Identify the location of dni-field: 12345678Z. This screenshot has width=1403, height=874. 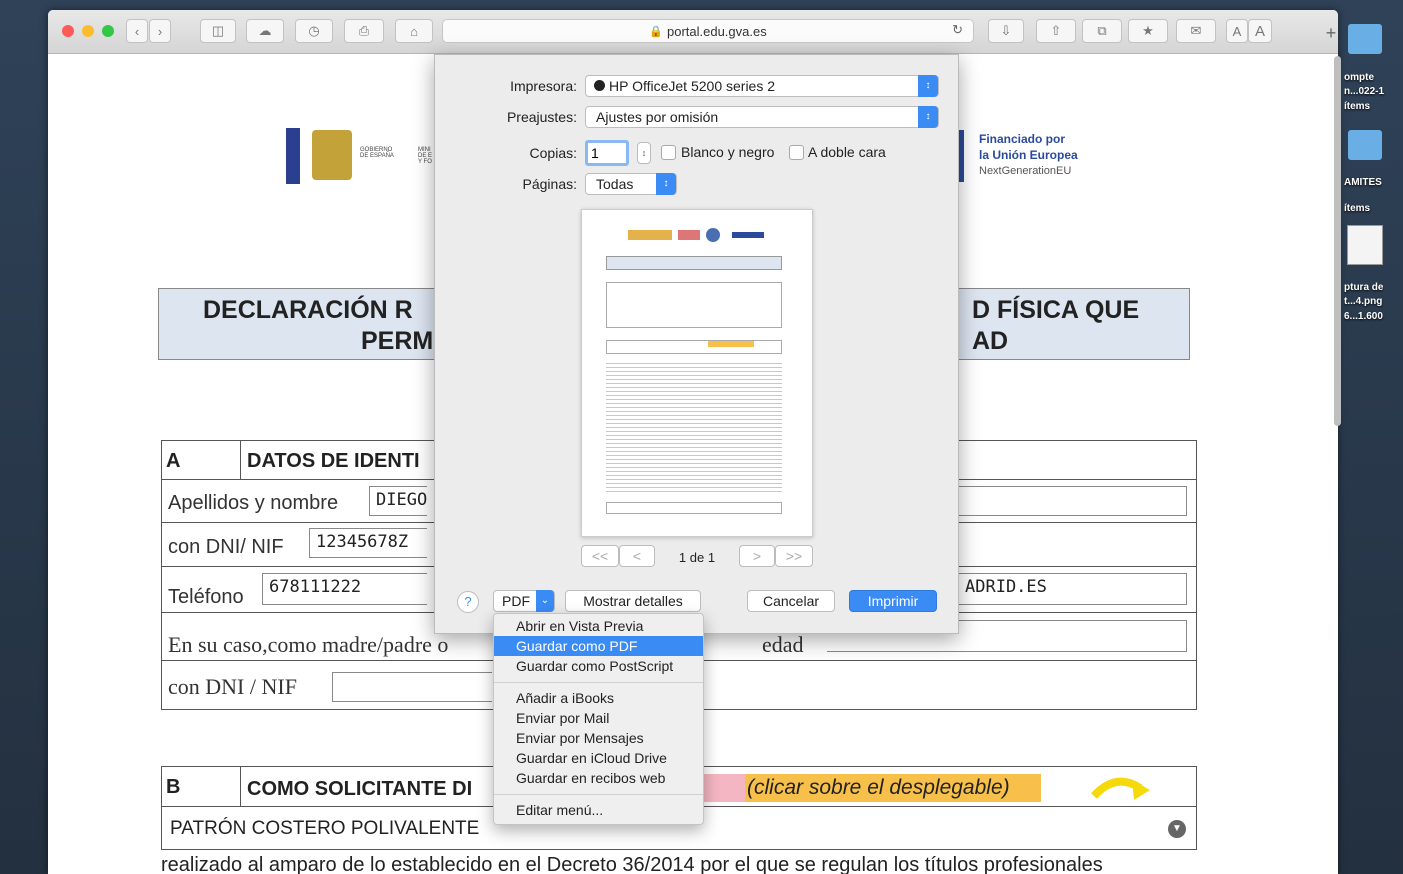
(368, 543).